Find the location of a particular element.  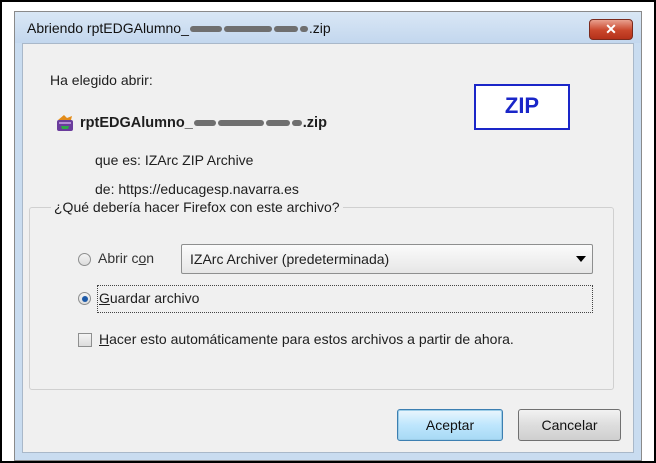

close-icon: ✕ is located at coordinates (611, 29).